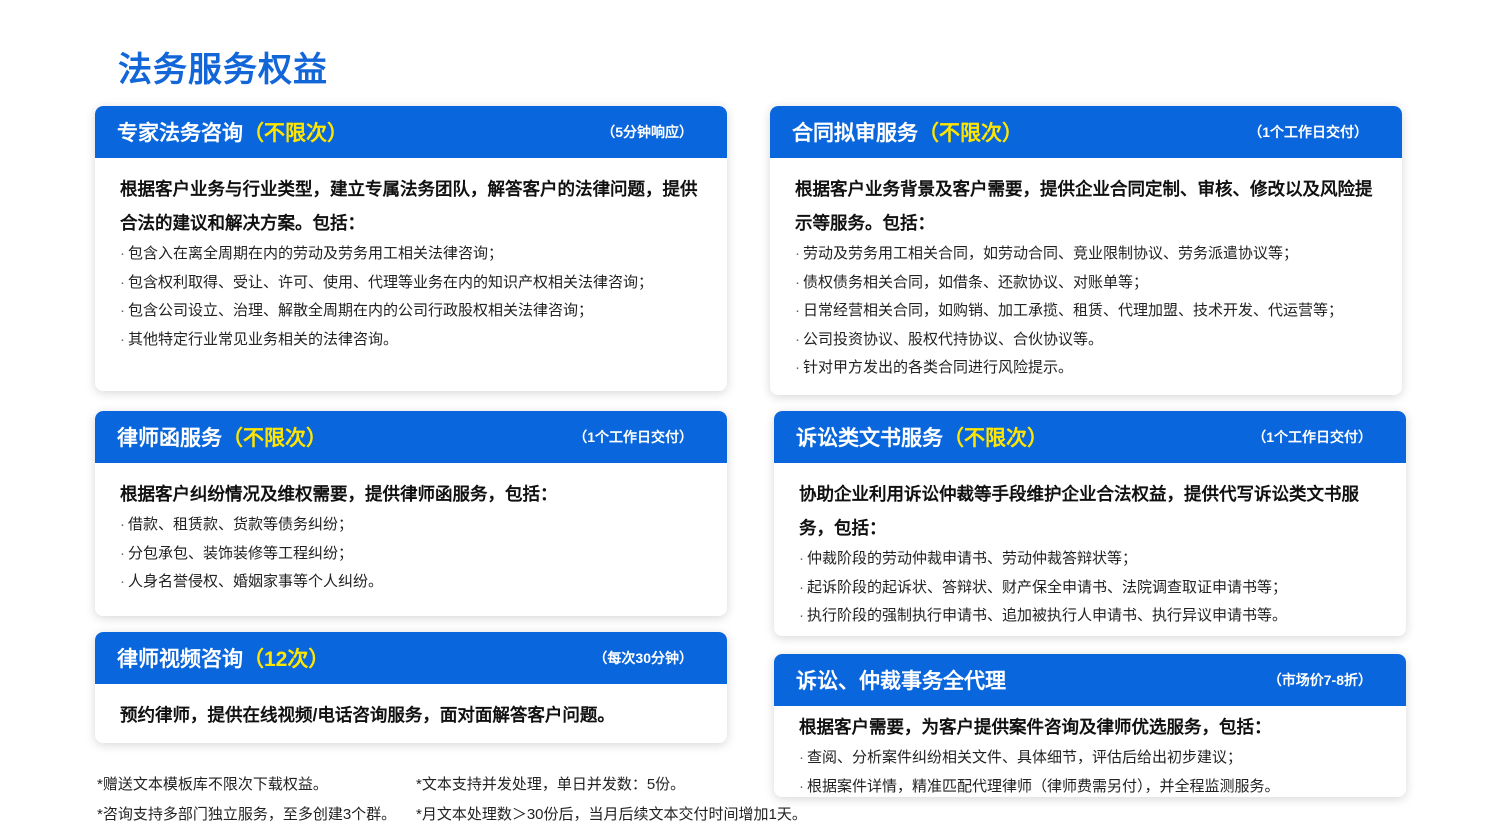 The image size is (1500, 835). Describe the element at coordinates (367, 715) in the screenshot. I see `card-intro: 预约律师，提供在线视频/电话咨询服务，面对面解答客户问题。` at that location.